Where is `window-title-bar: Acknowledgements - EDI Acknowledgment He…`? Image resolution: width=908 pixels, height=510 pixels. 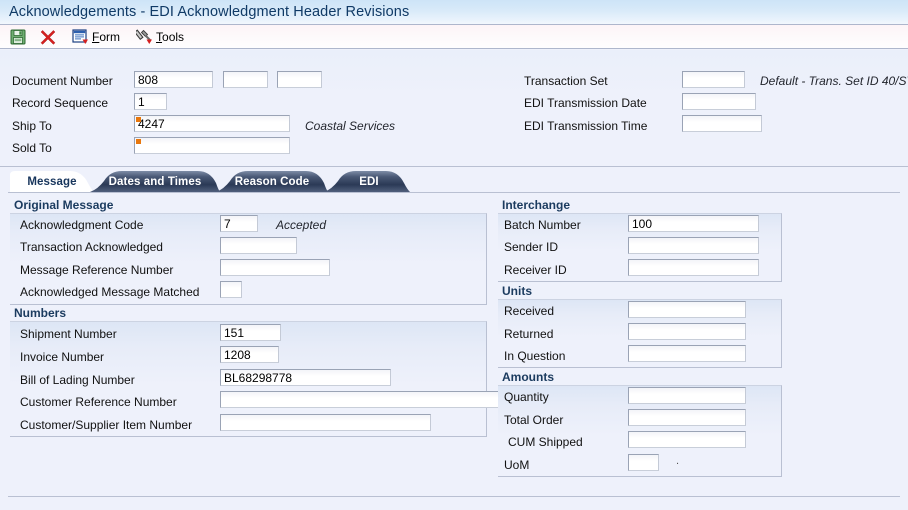
window-title-bar: Acknowledgements - EDI Acknowledgment He… is located at coordinates (454, 12).